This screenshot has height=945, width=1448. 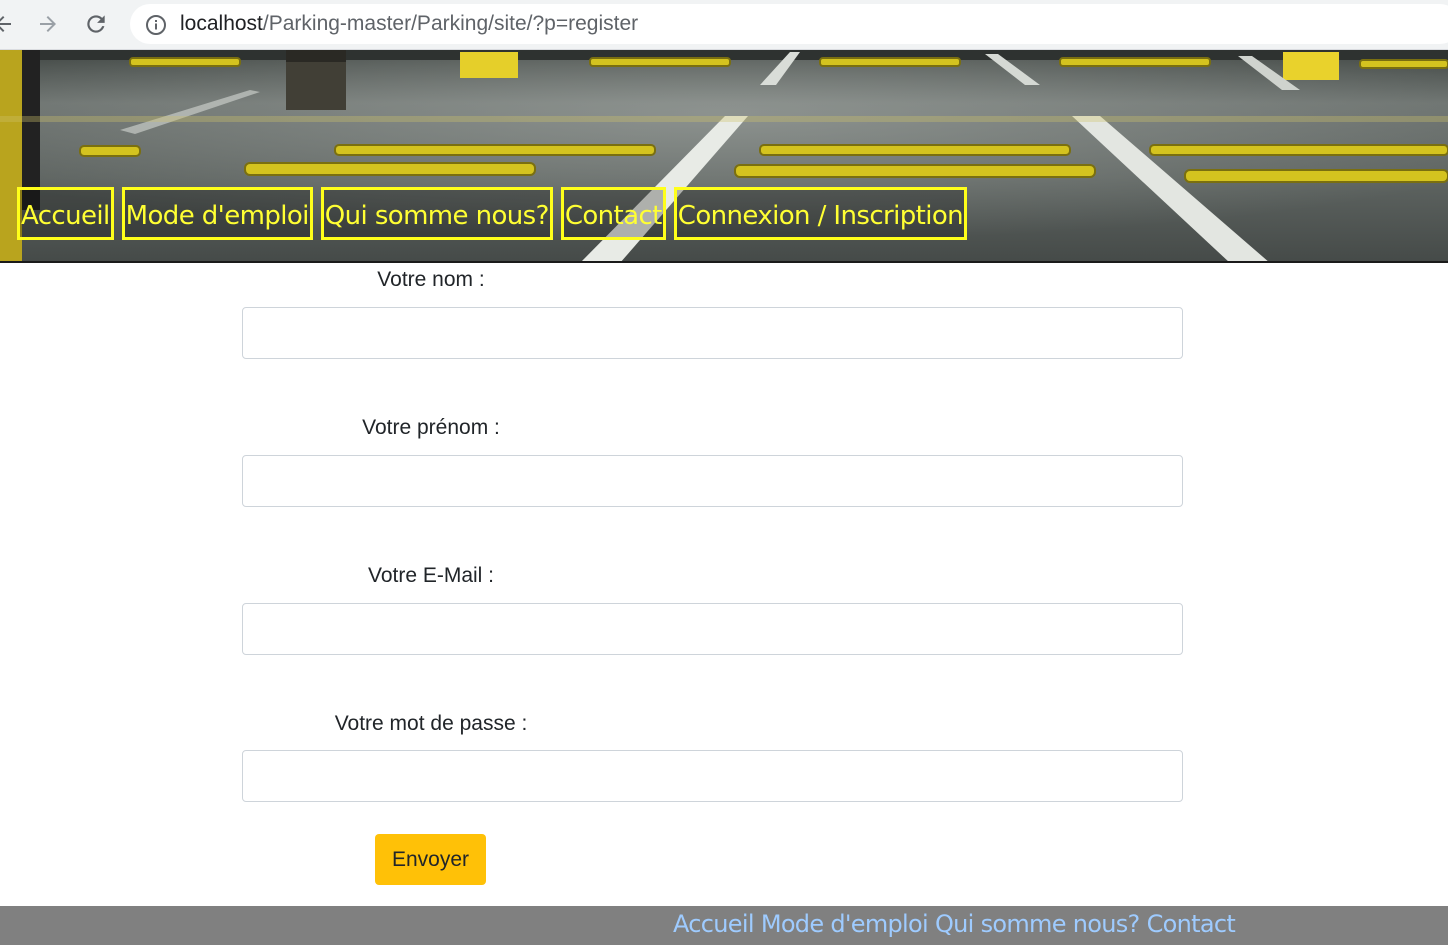 I want to click on url-path: /Parking-master/Parking/site/?p=register, so click(x=450, y=23).